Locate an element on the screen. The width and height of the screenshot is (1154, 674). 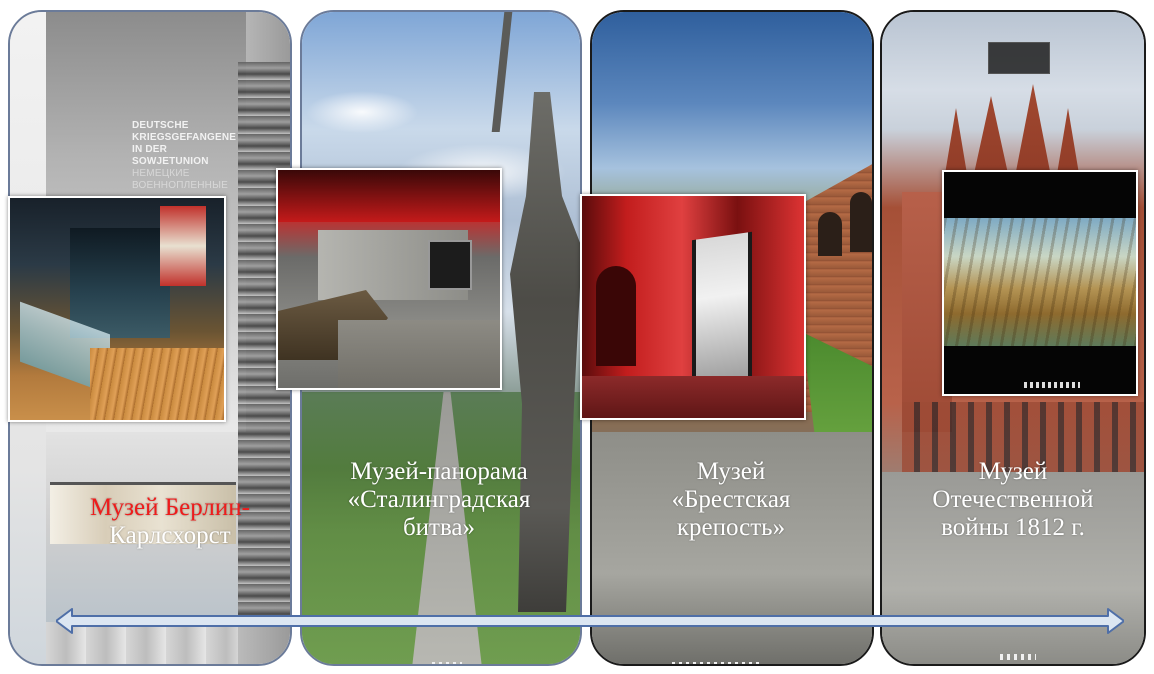
timeline-arrow is located at coordinates (590, 621).